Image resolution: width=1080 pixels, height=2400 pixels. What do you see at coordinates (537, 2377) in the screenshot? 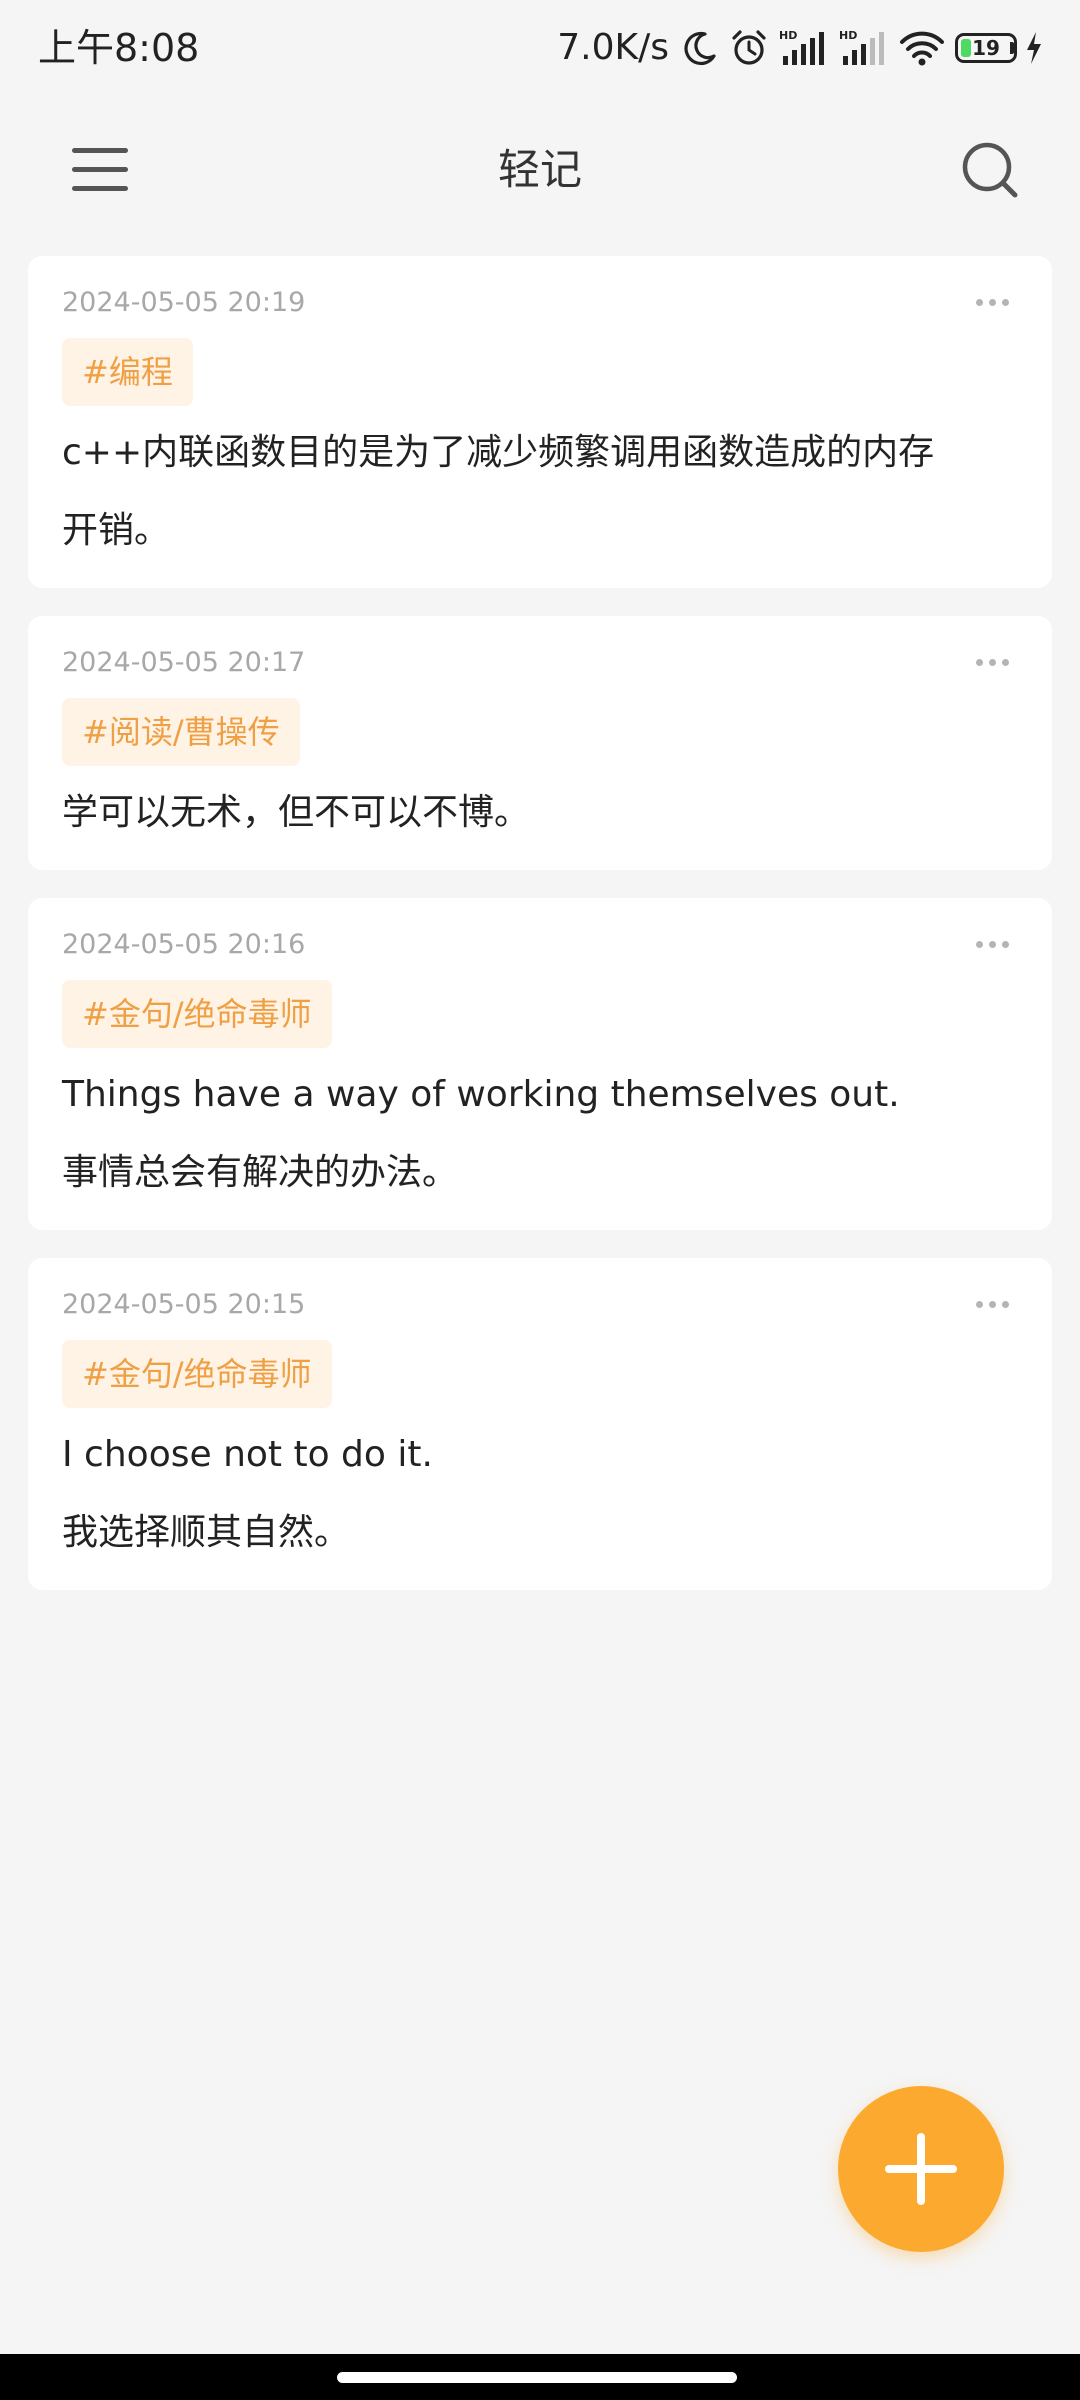
I see `home-gesture-handle` at bounding box center [537, 2377].